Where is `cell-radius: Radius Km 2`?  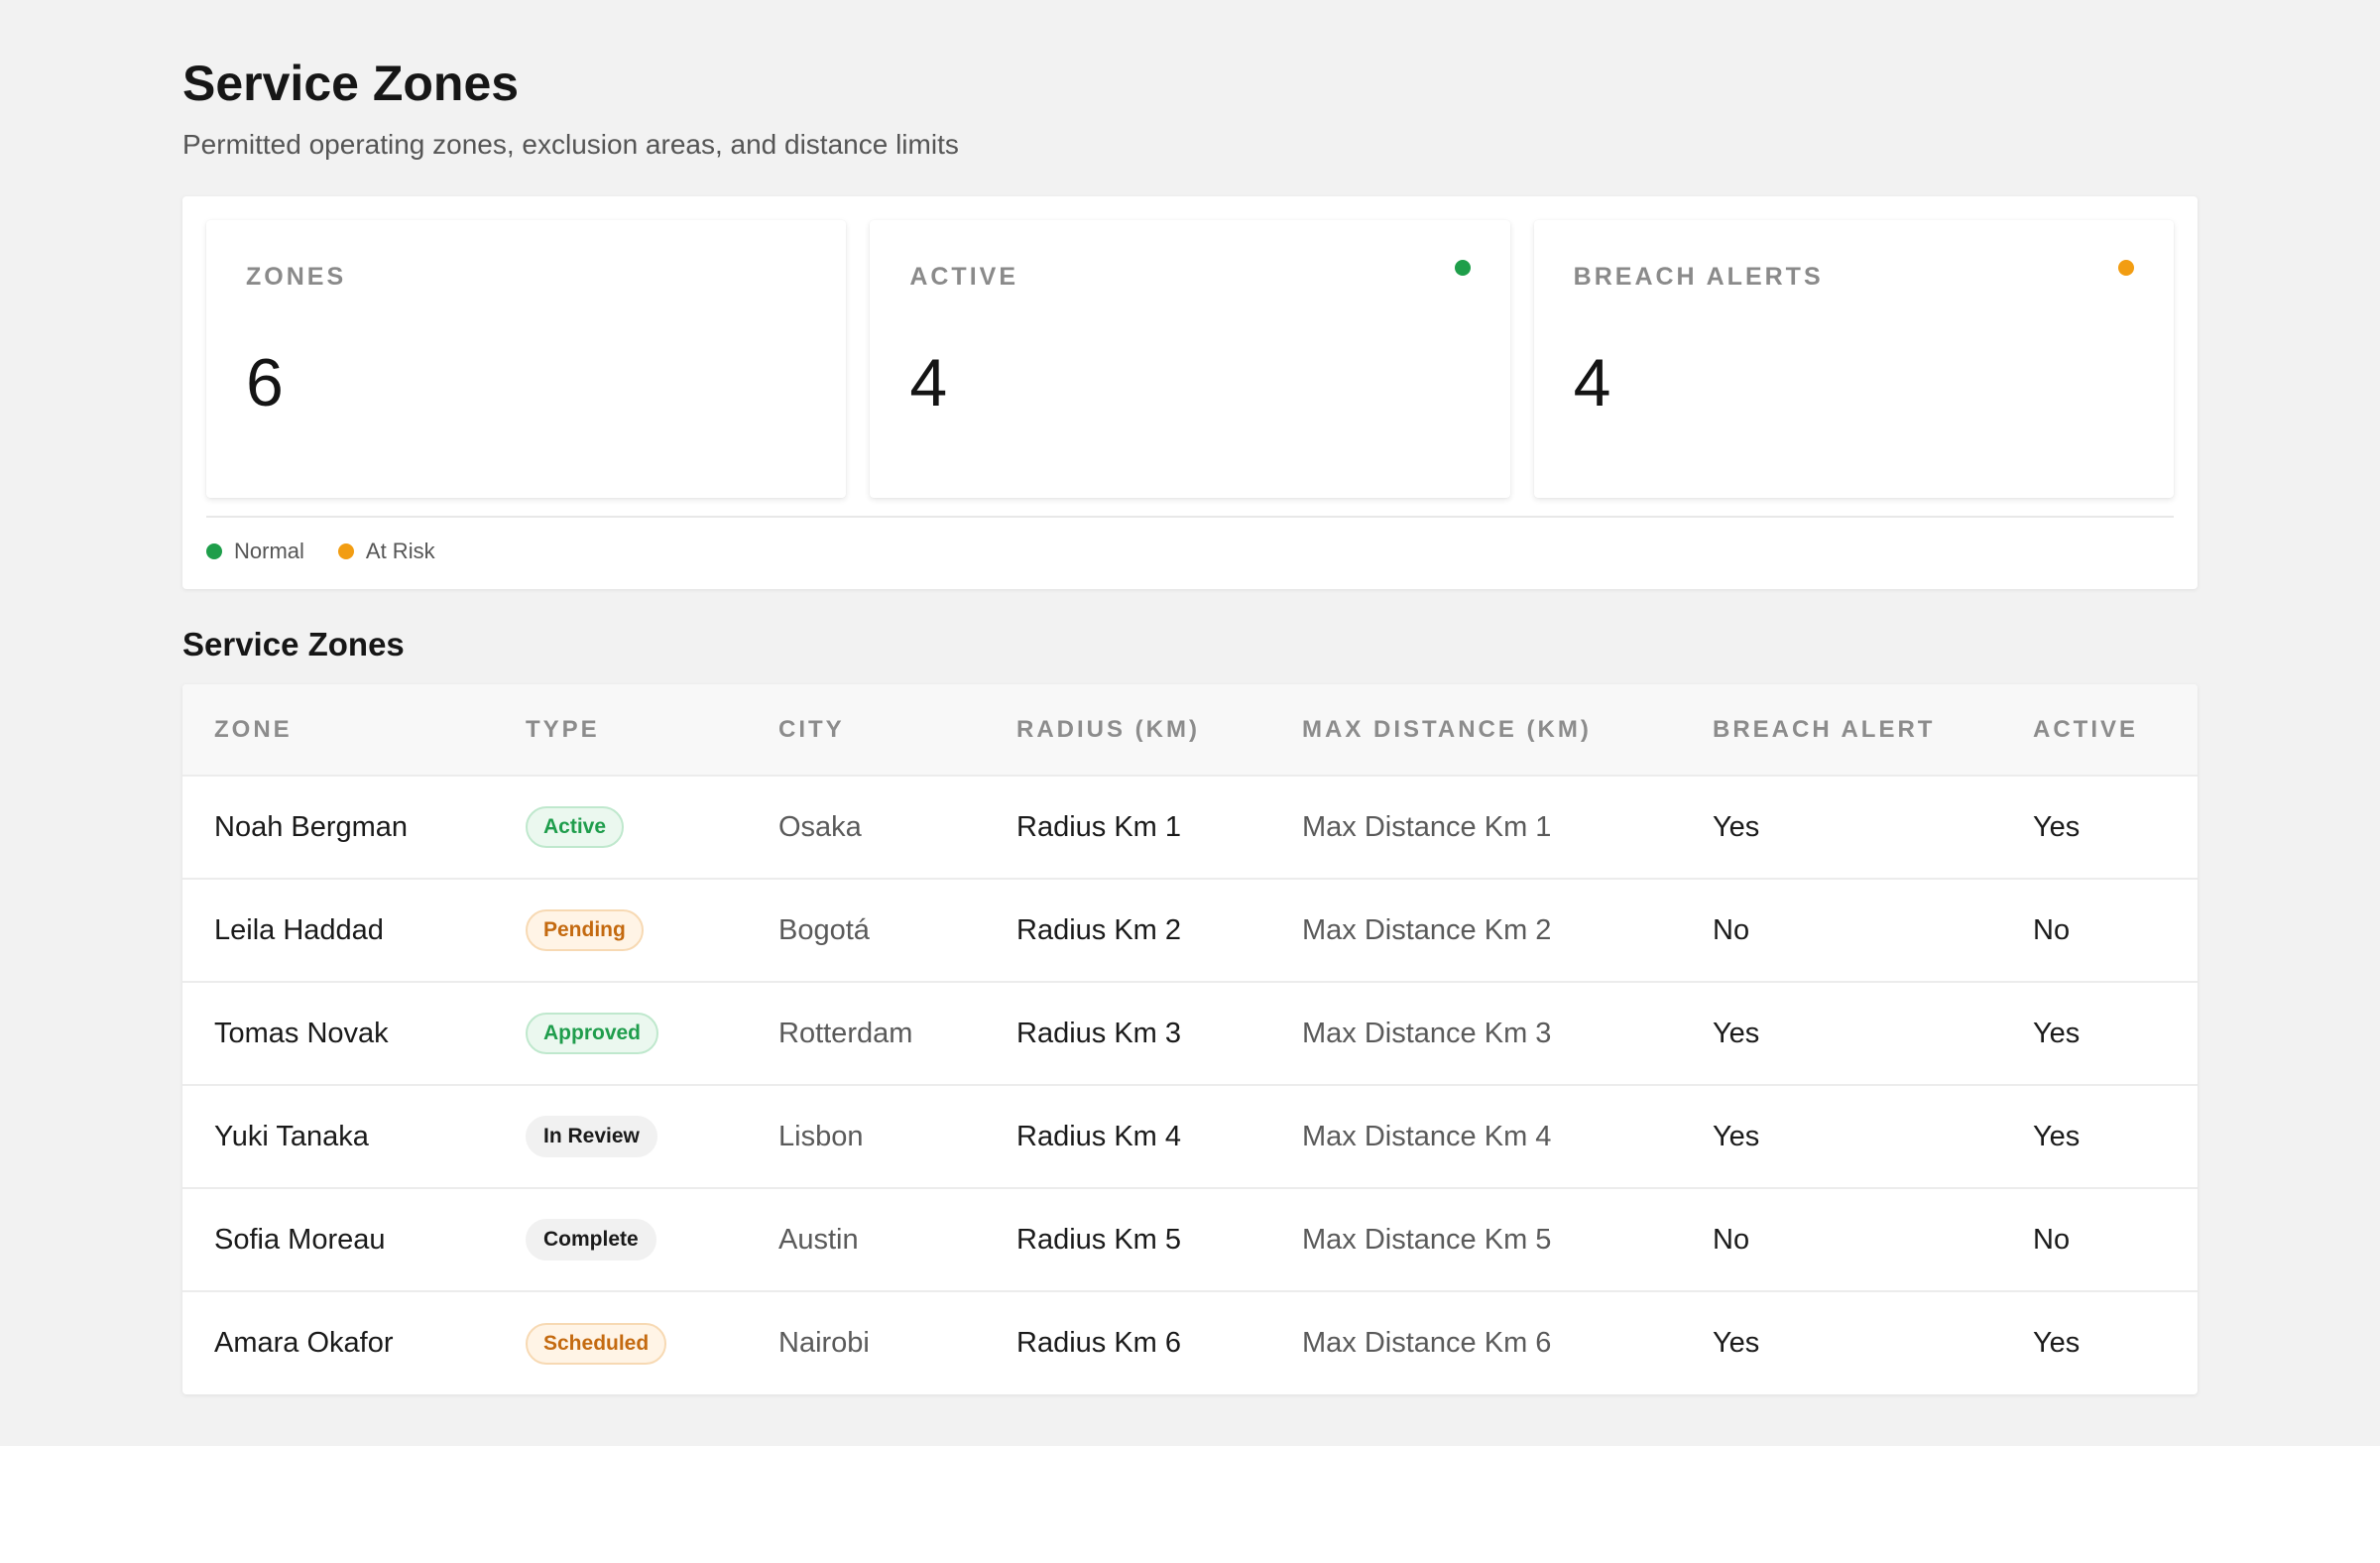 cell-radius: Radius Km 2 is located at coordinates (1099, 930).